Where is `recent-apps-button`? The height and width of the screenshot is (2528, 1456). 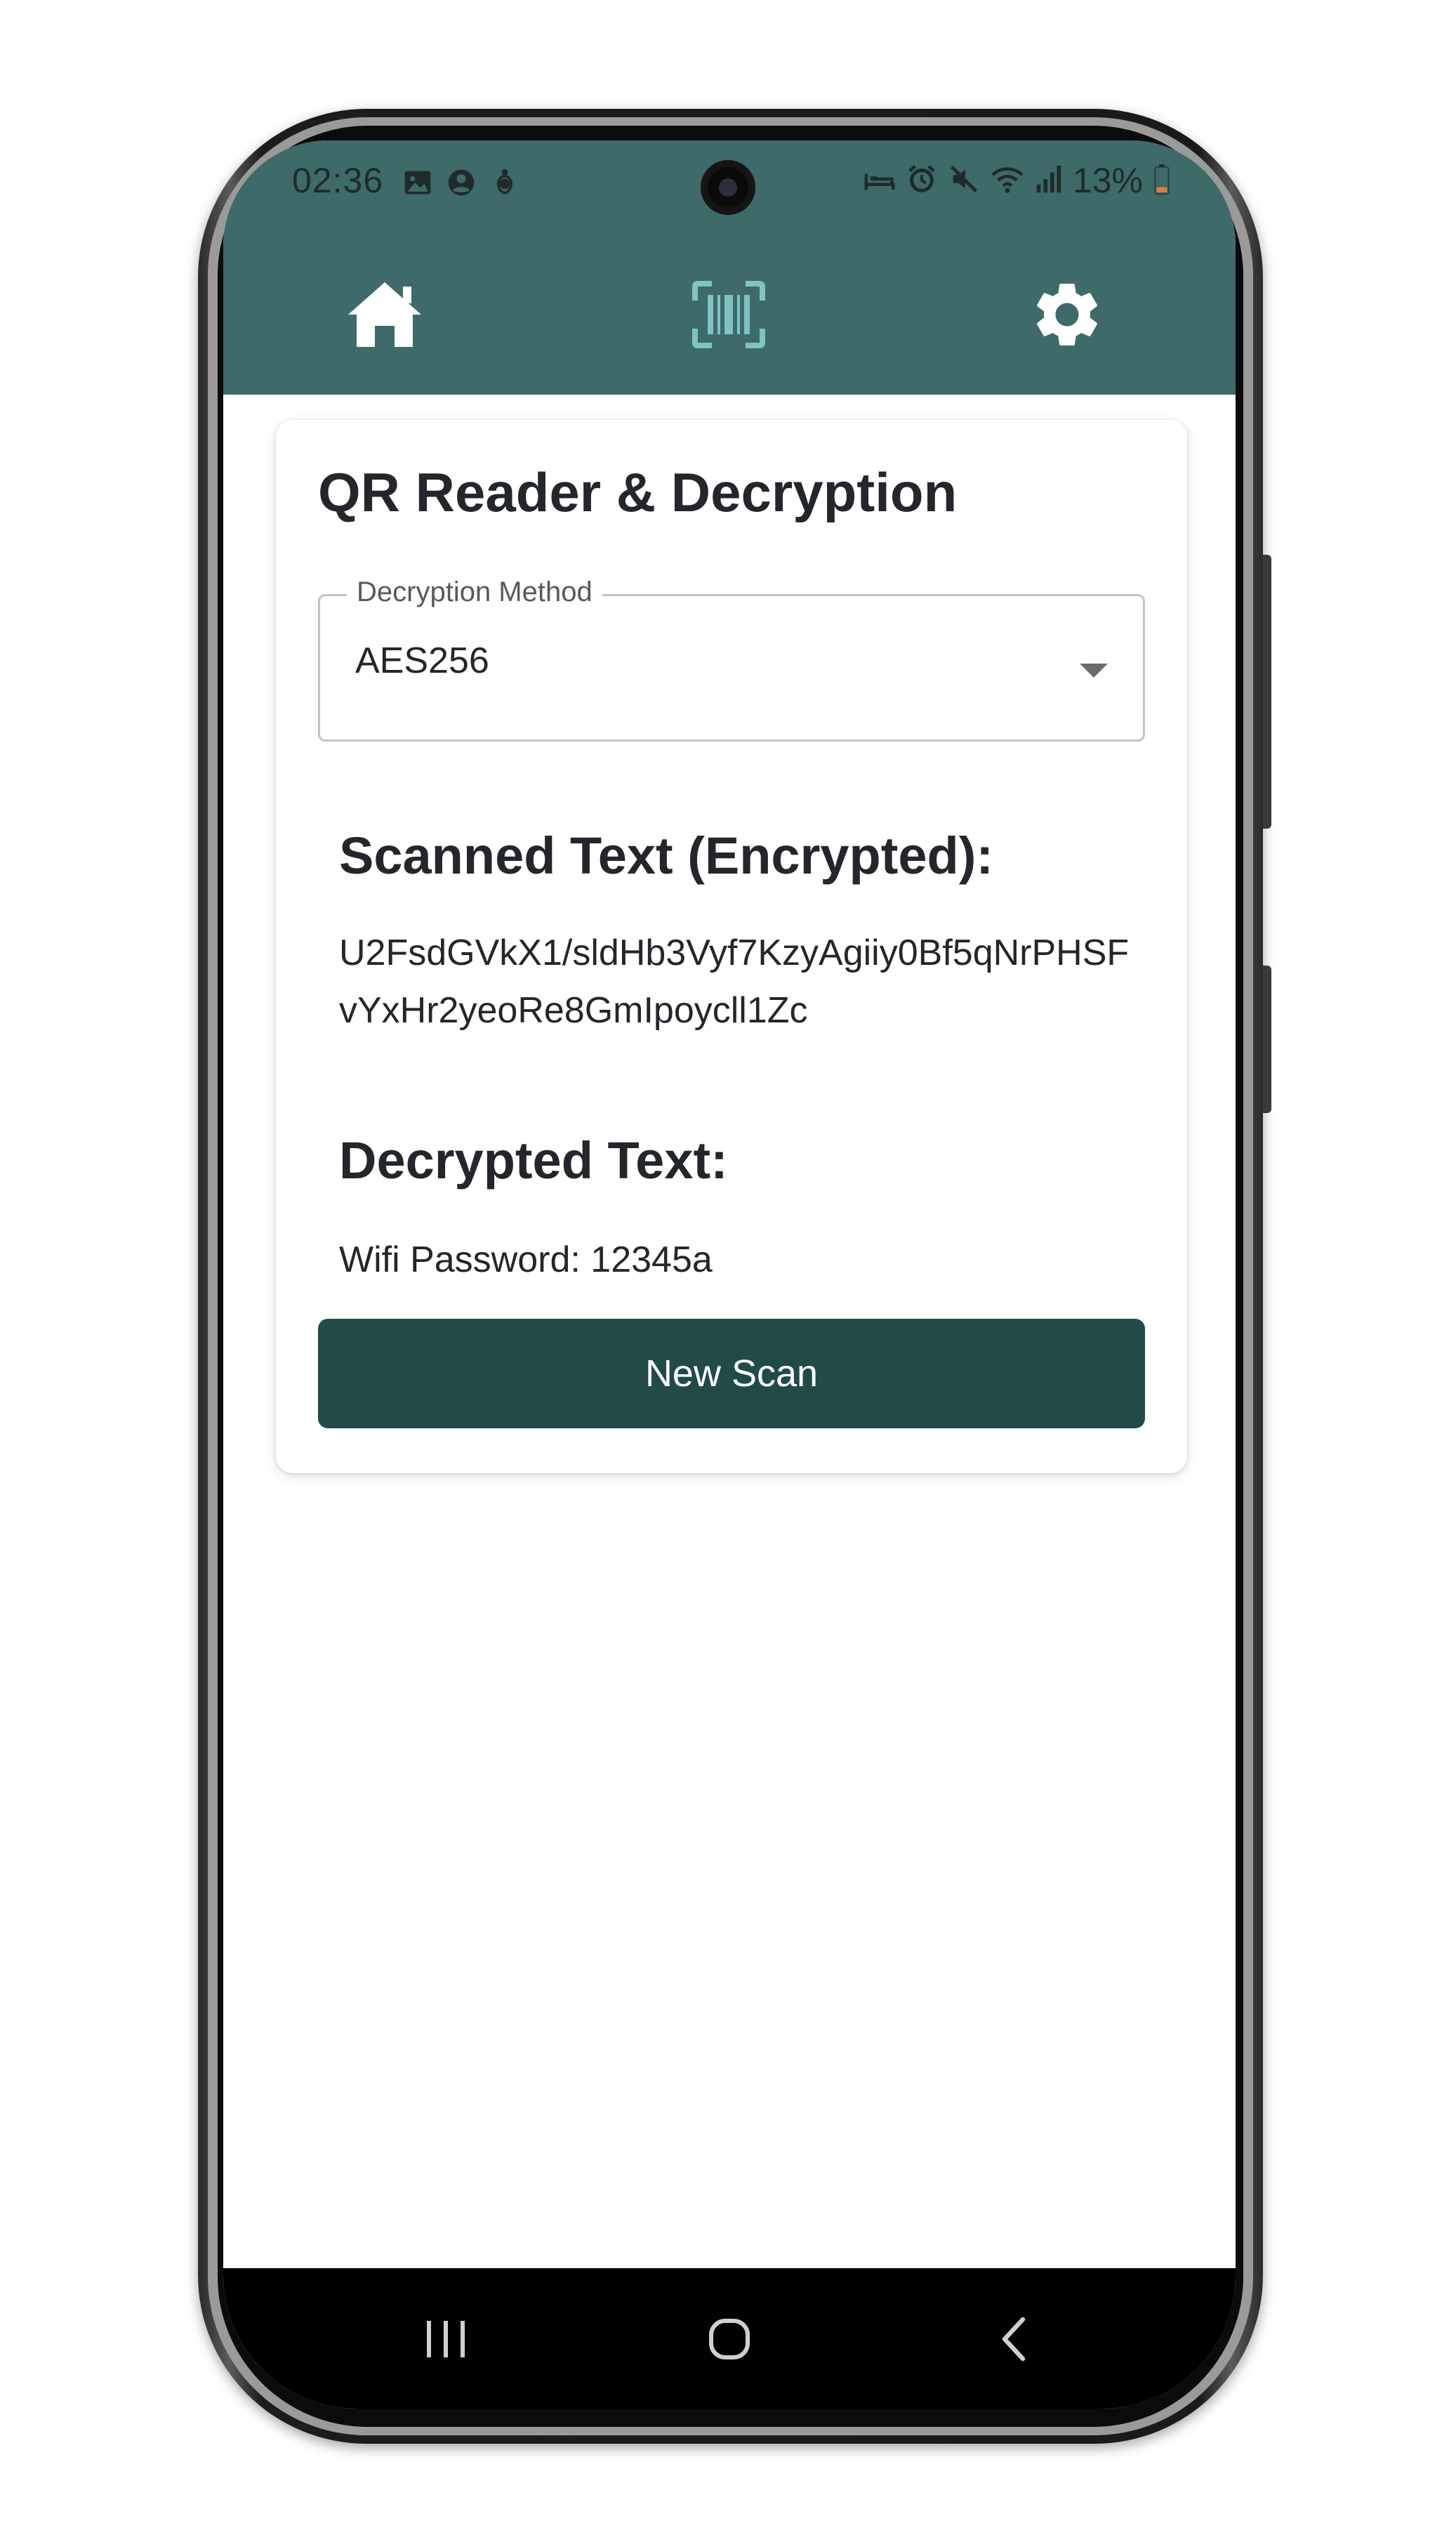 recent-apps-button is located at coordinates (445, 2340).